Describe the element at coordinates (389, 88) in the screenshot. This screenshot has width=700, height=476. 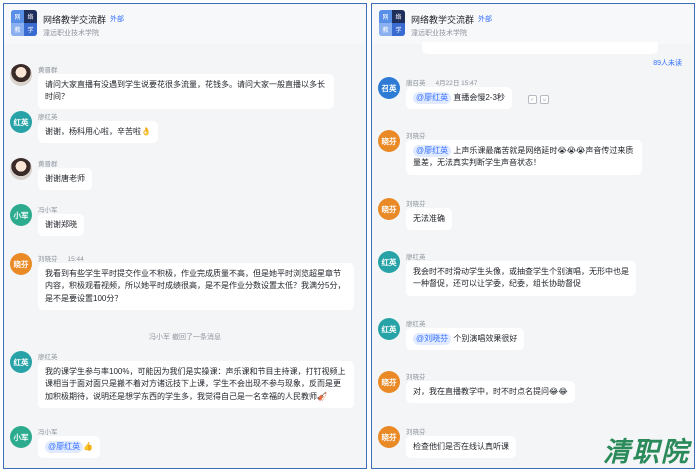
I see `avatar: 召英` at that location.